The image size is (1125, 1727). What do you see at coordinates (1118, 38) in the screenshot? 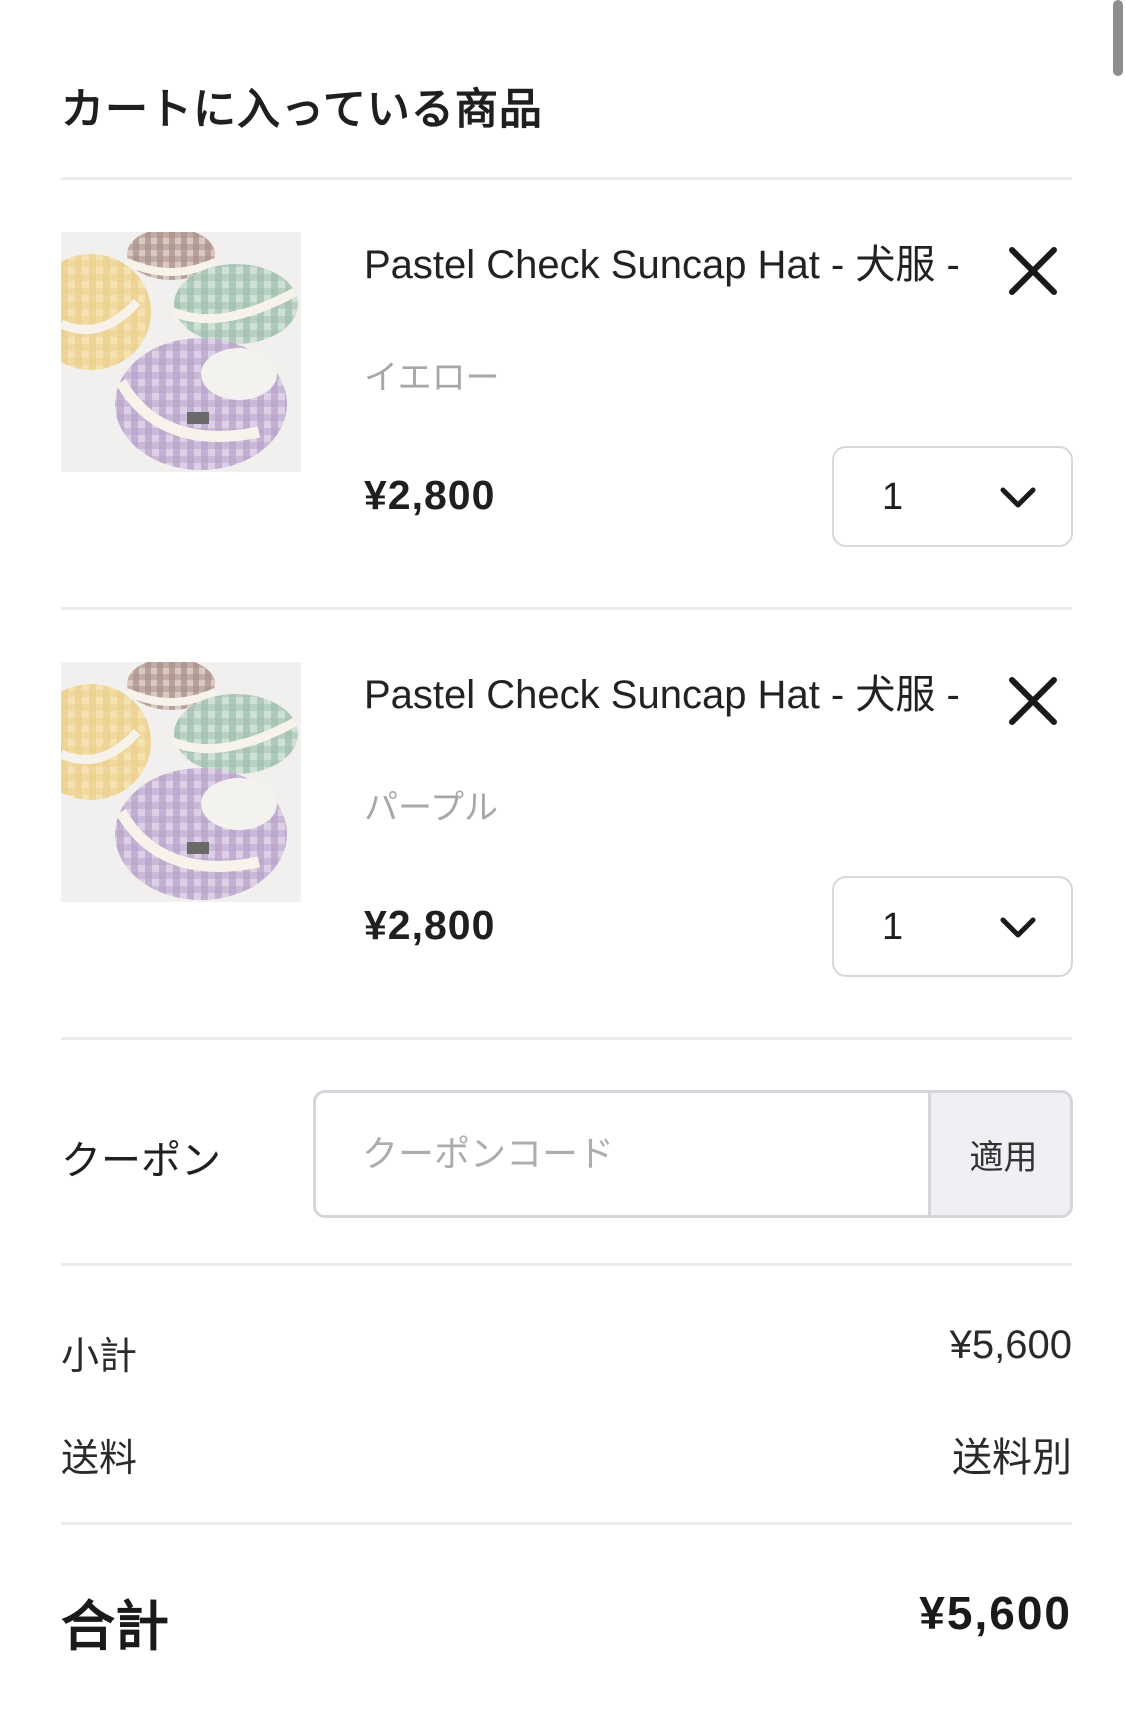
I see `scrollbar-thumb` at bounding box center [1118, 38].